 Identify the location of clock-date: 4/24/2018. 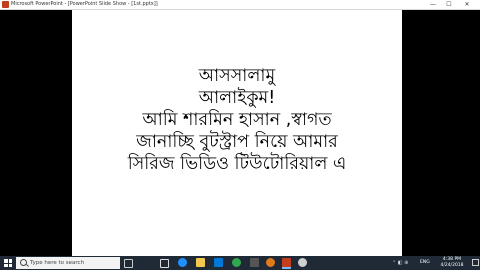
(452, 265).